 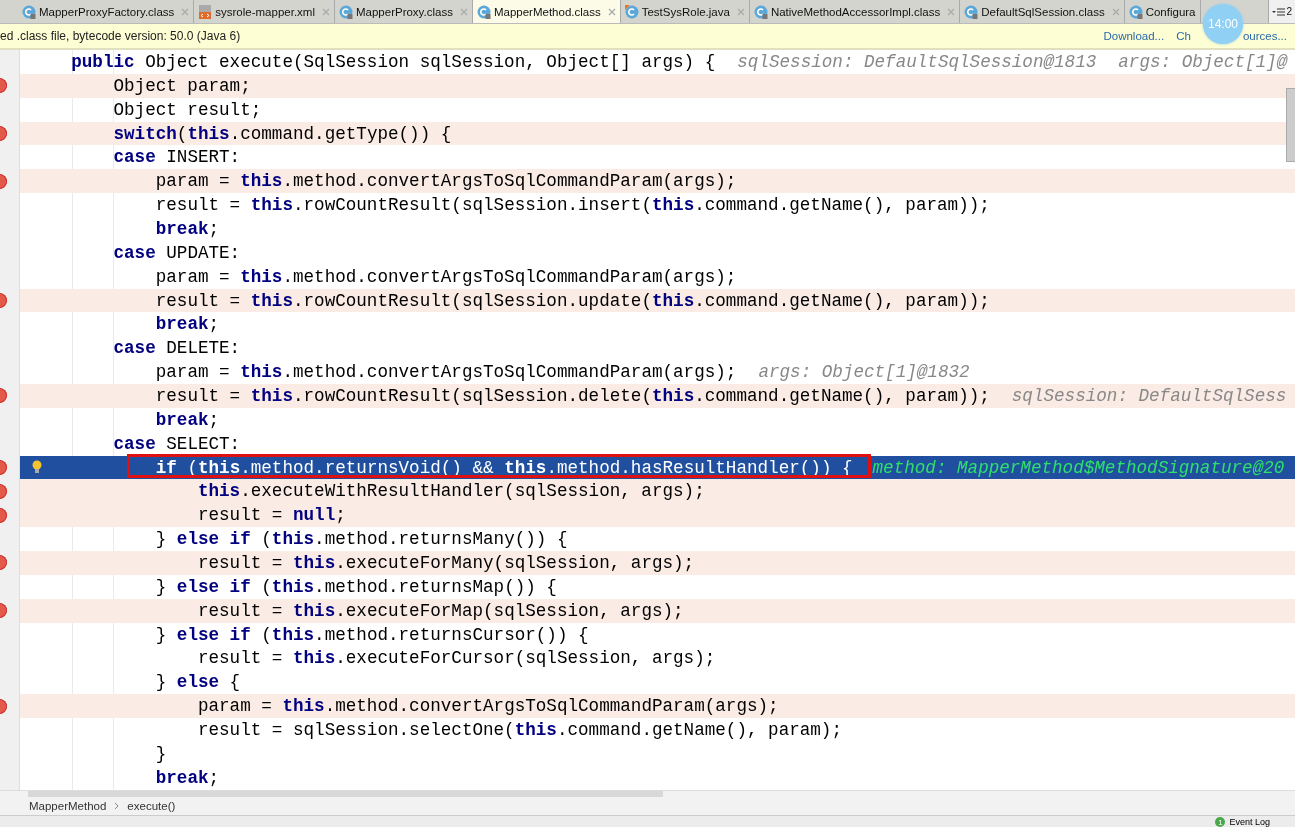 What do you see at coordinates (451, 491) in the screenshot?
I see `code-text: this.executeWithResultHandler(sqlSession, args);` at bounding box center [451, 491].